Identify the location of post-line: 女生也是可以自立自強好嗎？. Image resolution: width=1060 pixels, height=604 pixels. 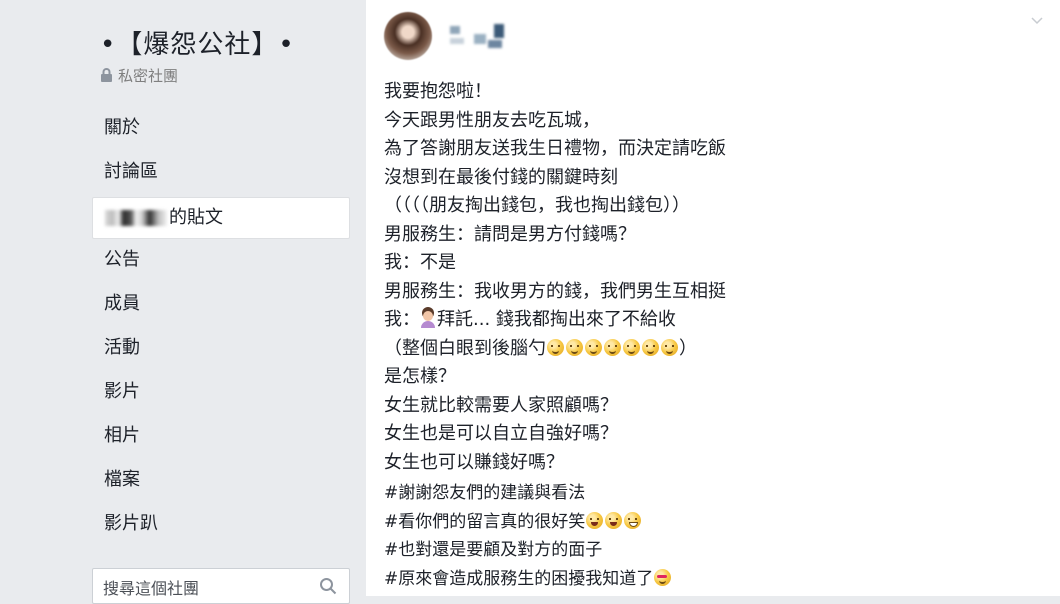
(501, 433).